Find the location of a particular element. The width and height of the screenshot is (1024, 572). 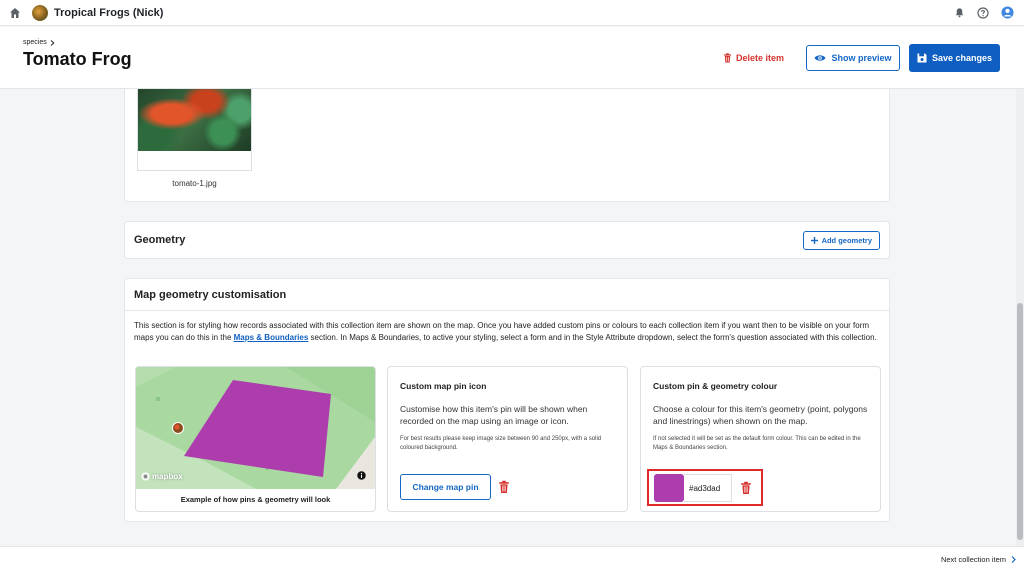

next-collection-item-link: Next collection item is located at coordinates (978, 559).